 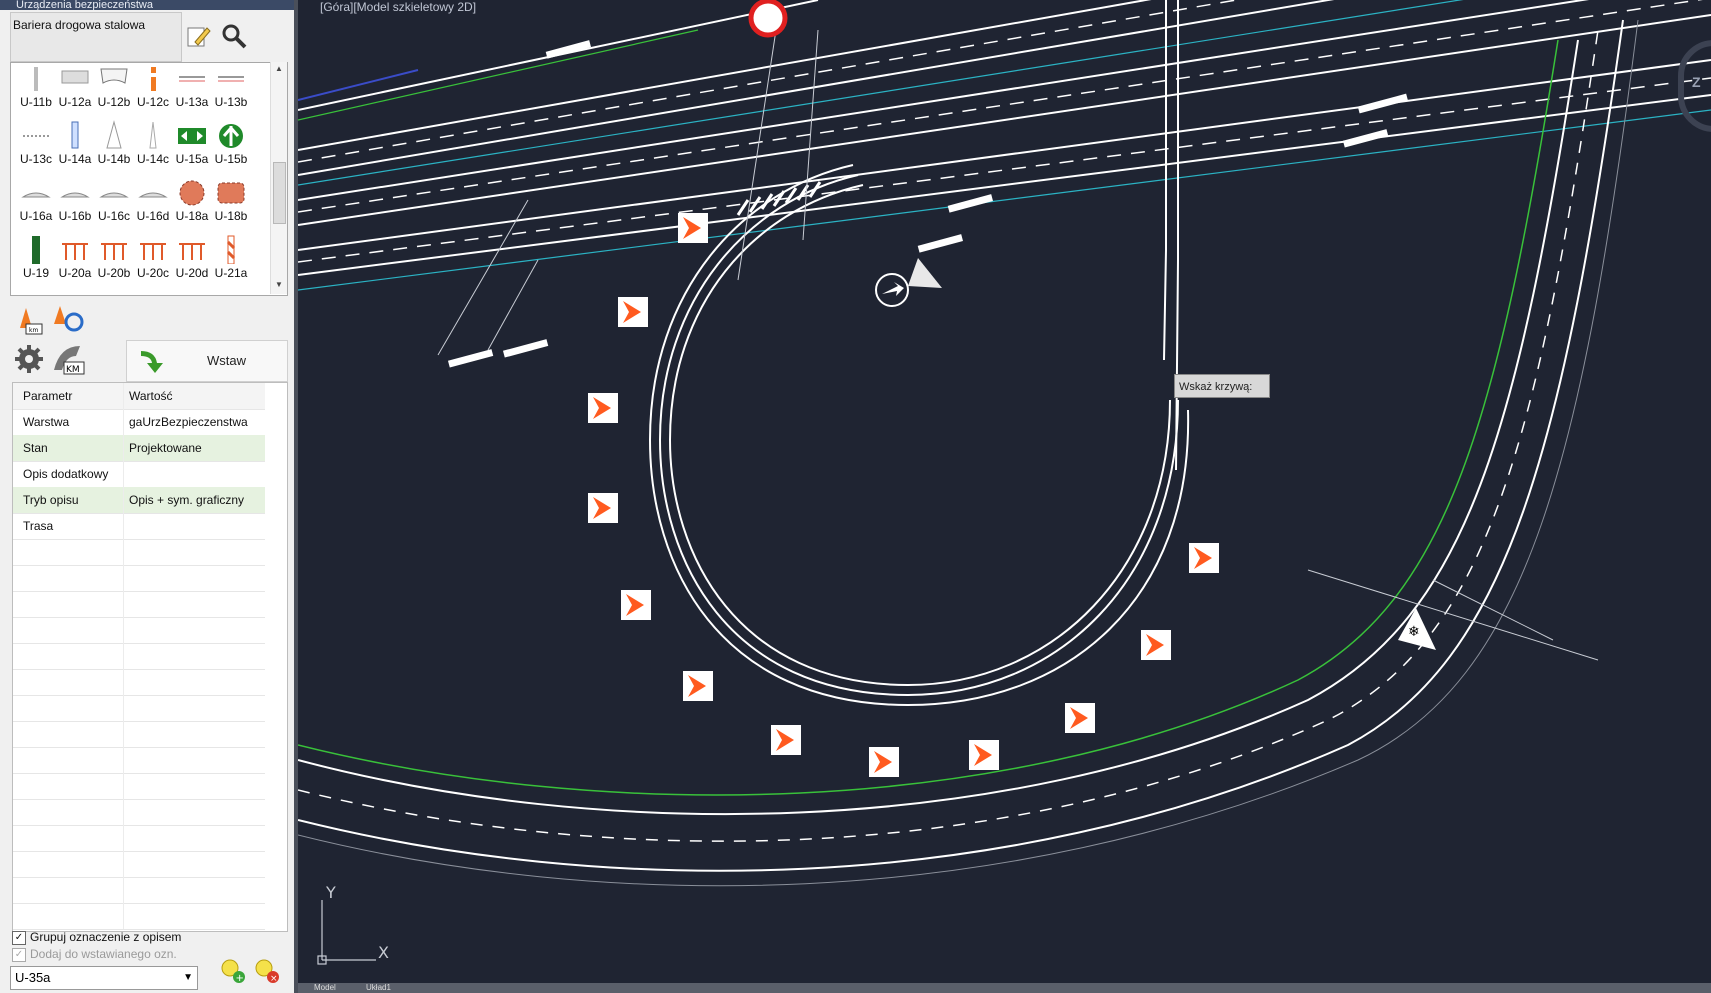 I want to click on search-icon, so click(x=234, y=36).